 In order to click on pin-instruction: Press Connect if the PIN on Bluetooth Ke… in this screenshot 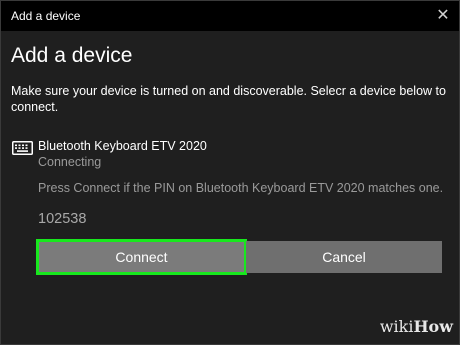, I will do `click(241, 188)`.